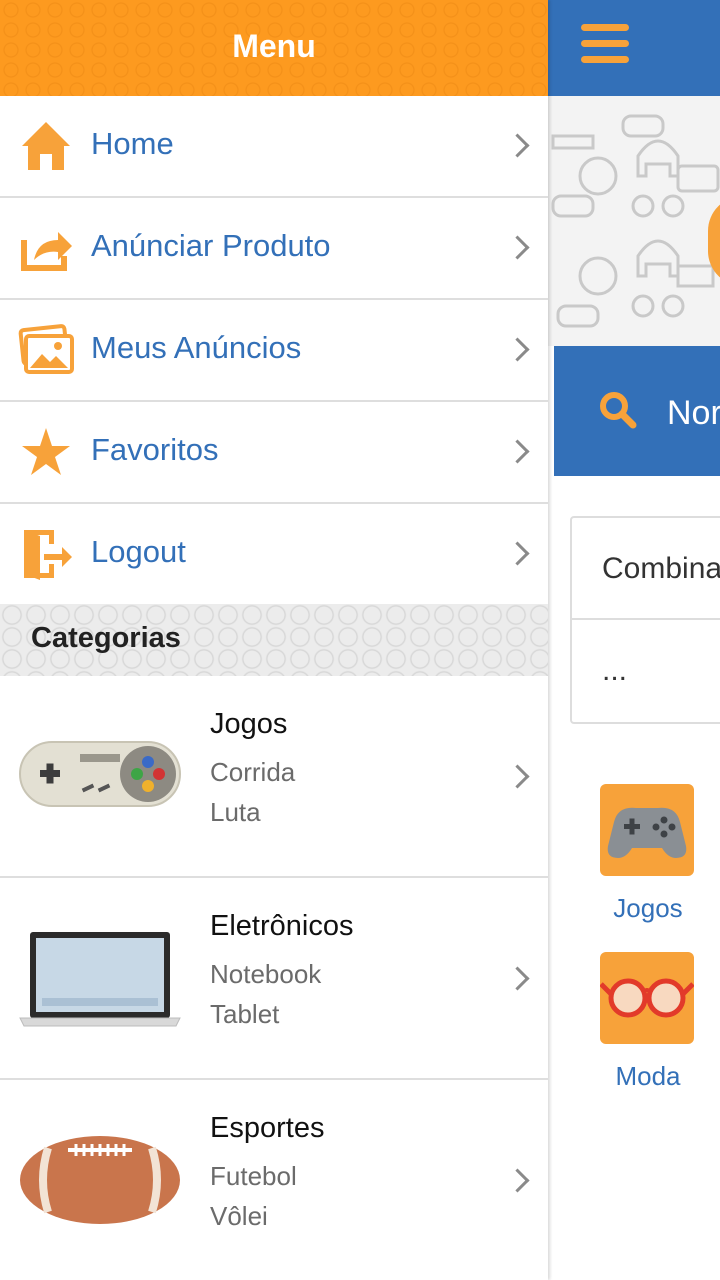 The image size is (720, 1280). I want to click on category-tile-label: Moda, so click(634, 1076).